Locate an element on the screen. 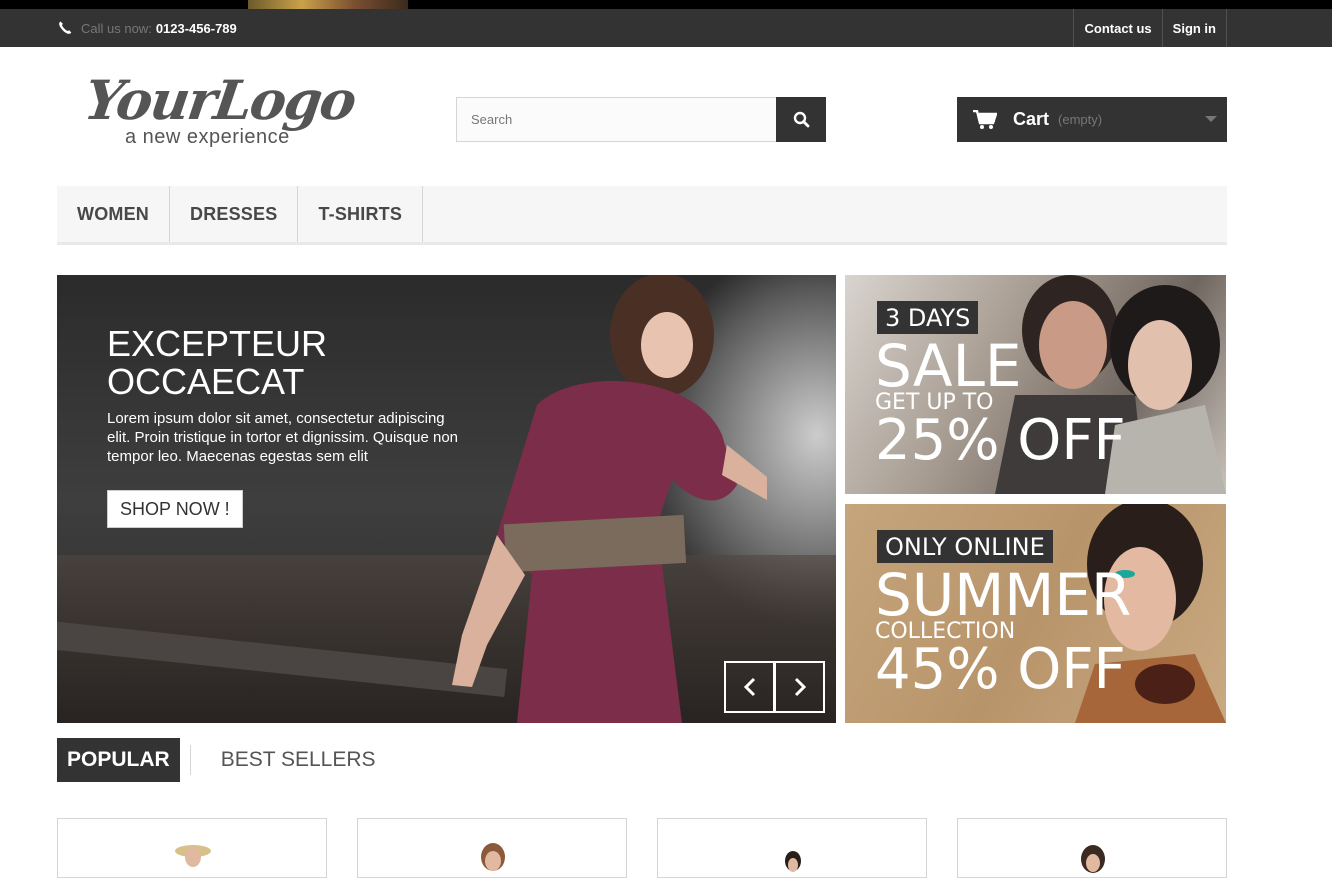 Image resolution: width=1332 pixels, height=878 pixels. logo-tagline: a new experience is located at coordinates (207, 137).